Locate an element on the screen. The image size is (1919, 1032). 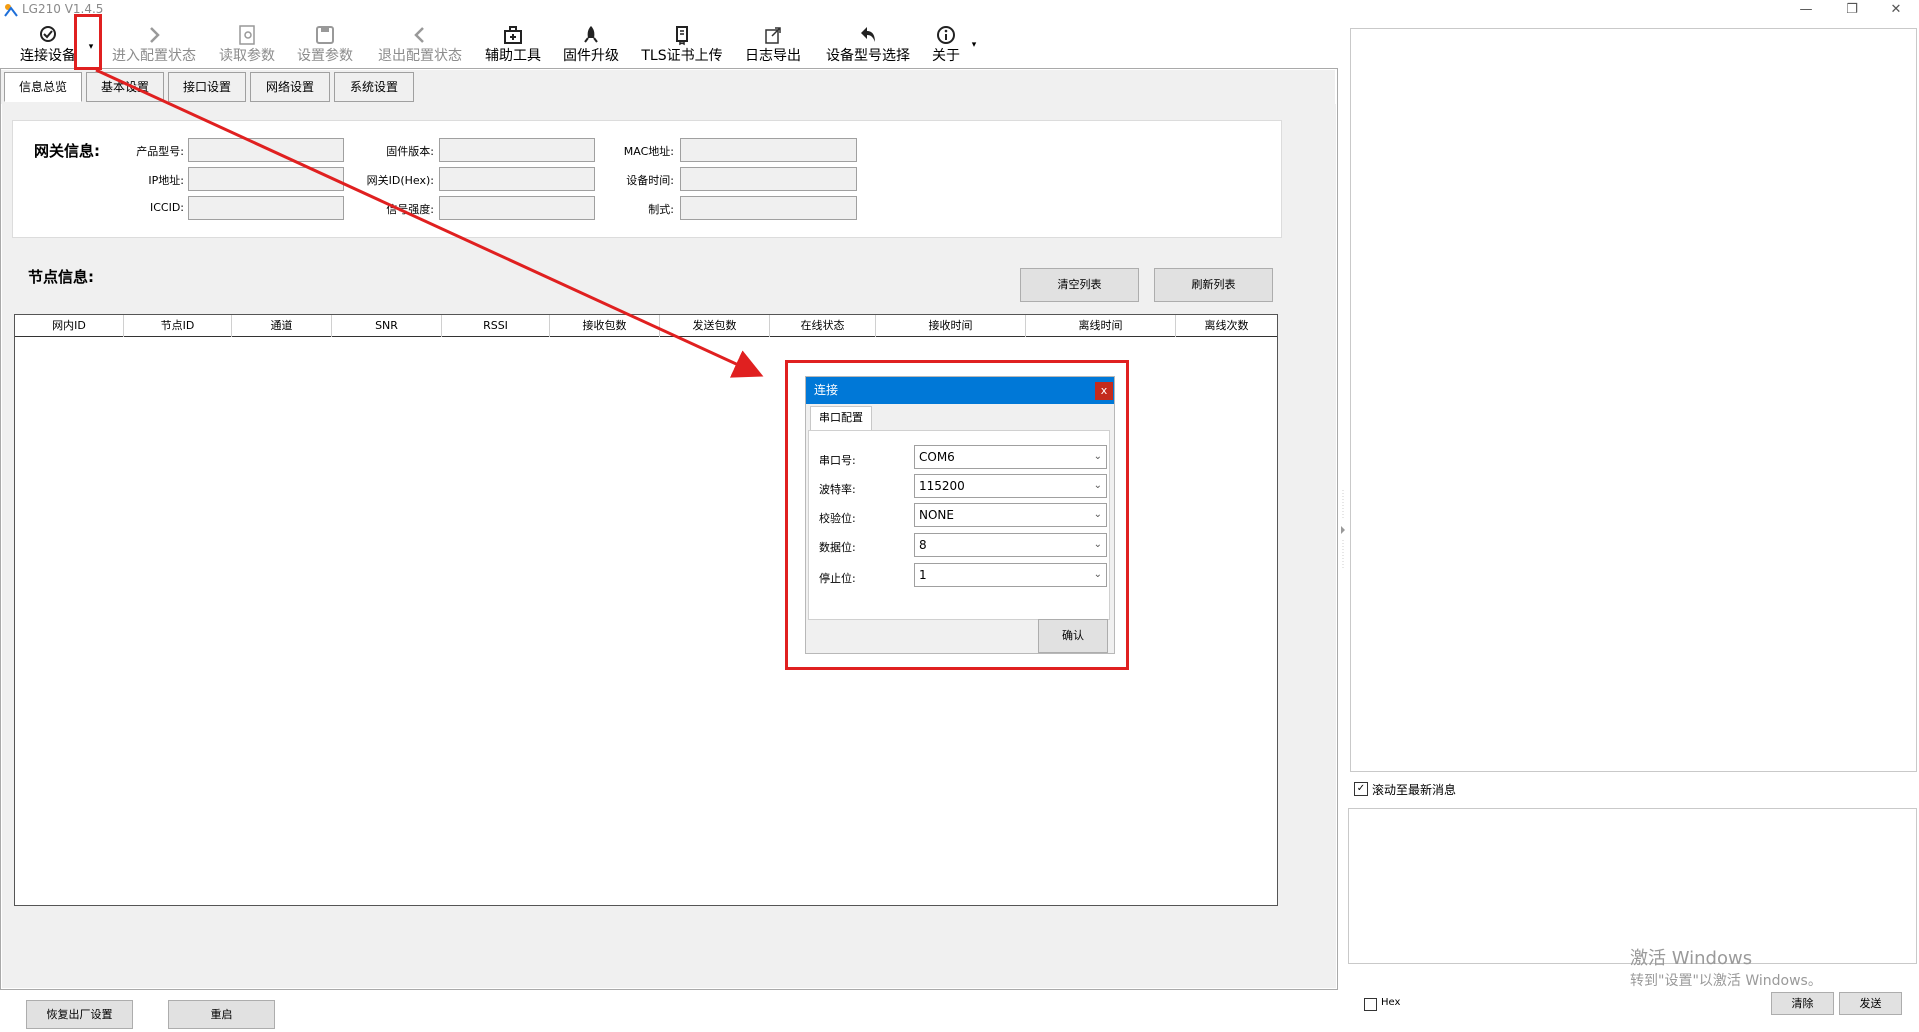
node-info-title: 节点信息: is located at coordinates (61, 277).